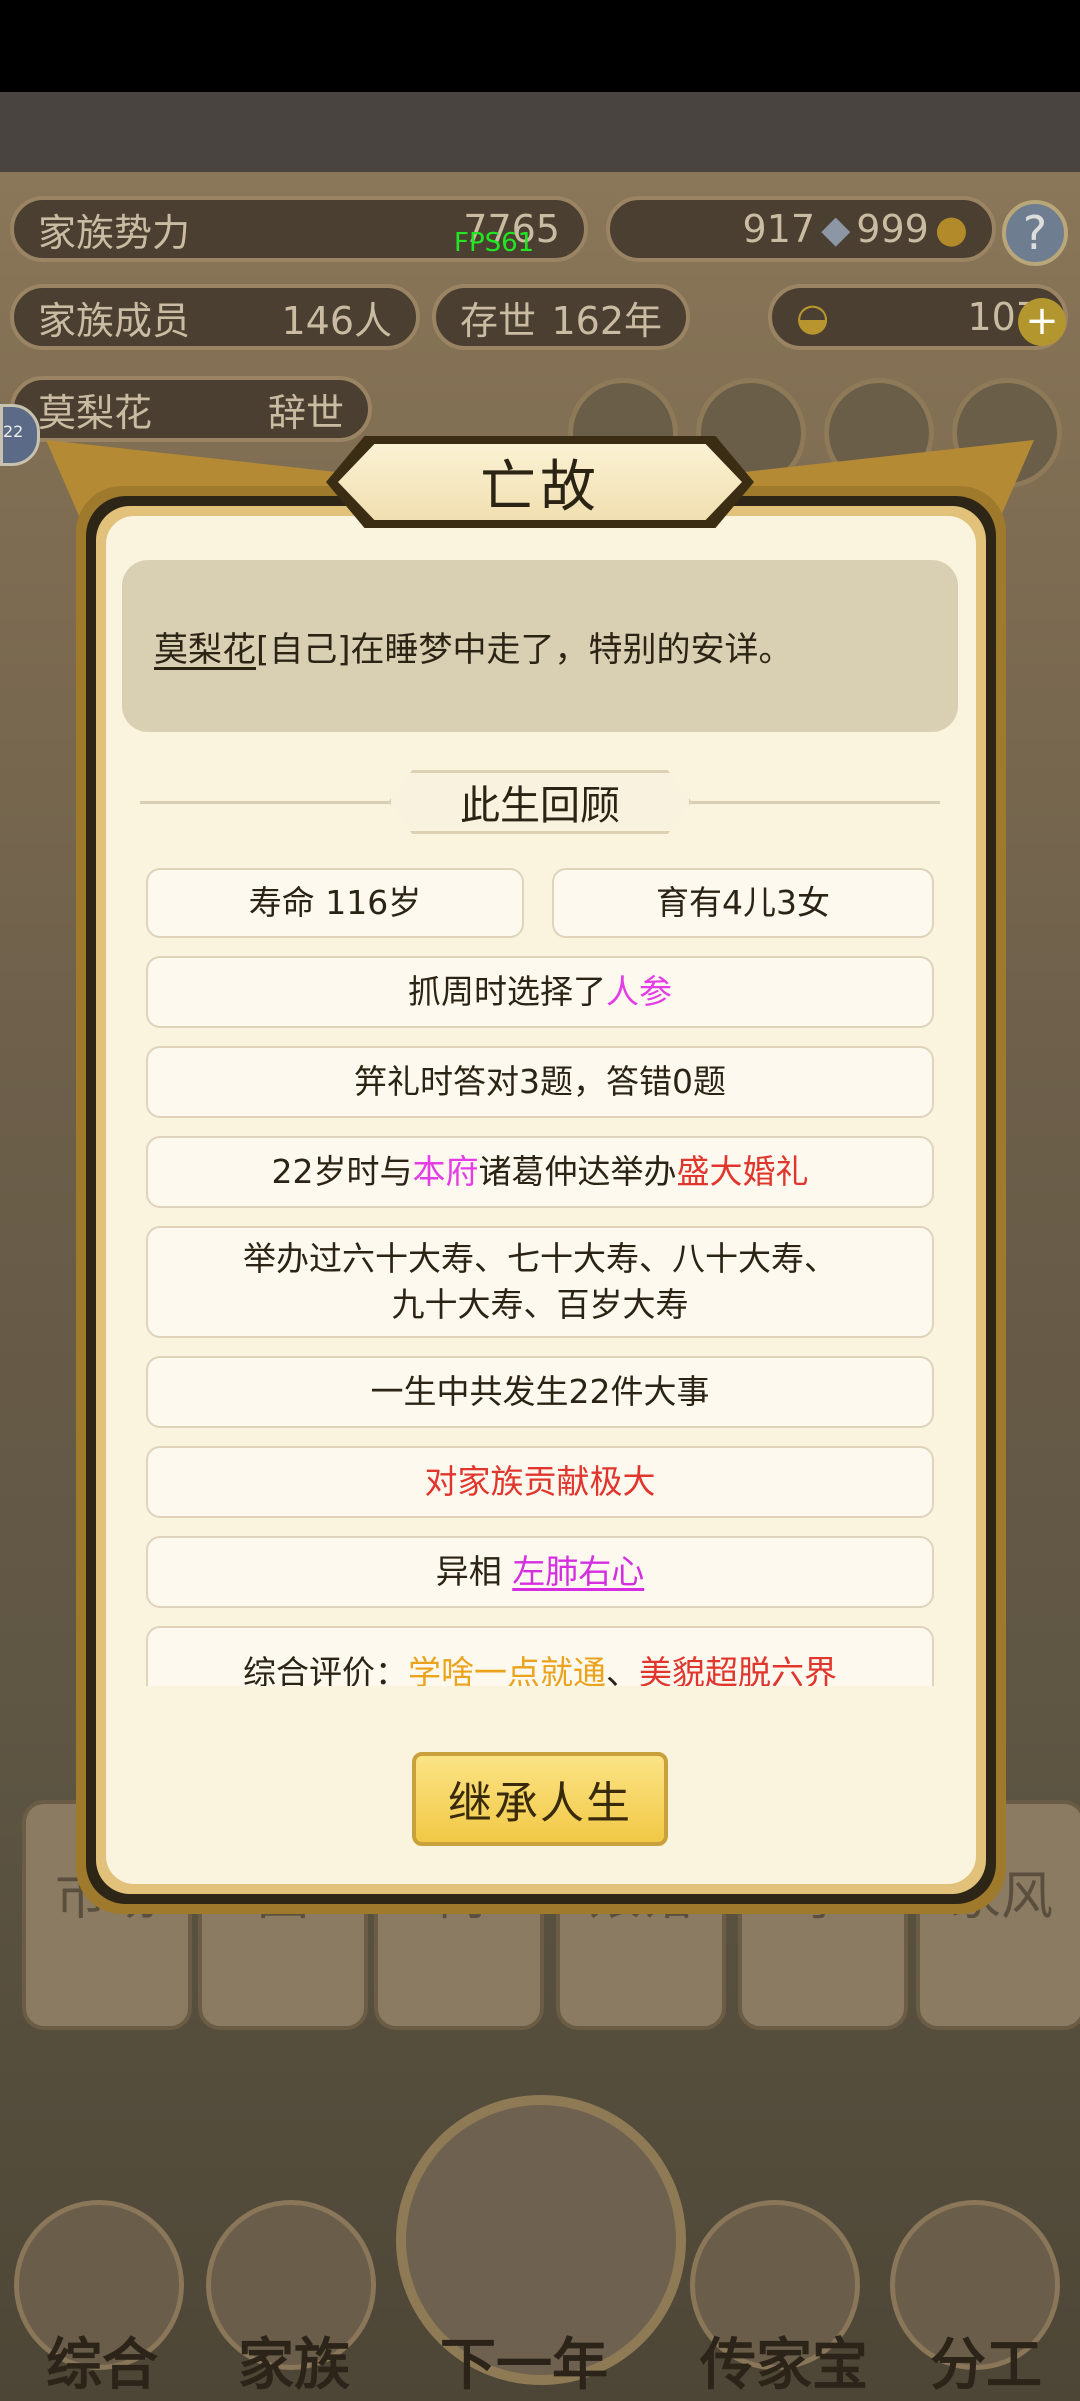 The image size is (1080, 2401). I want to click on events-text: 一生中共发生22件大事, so click(540, 1391).